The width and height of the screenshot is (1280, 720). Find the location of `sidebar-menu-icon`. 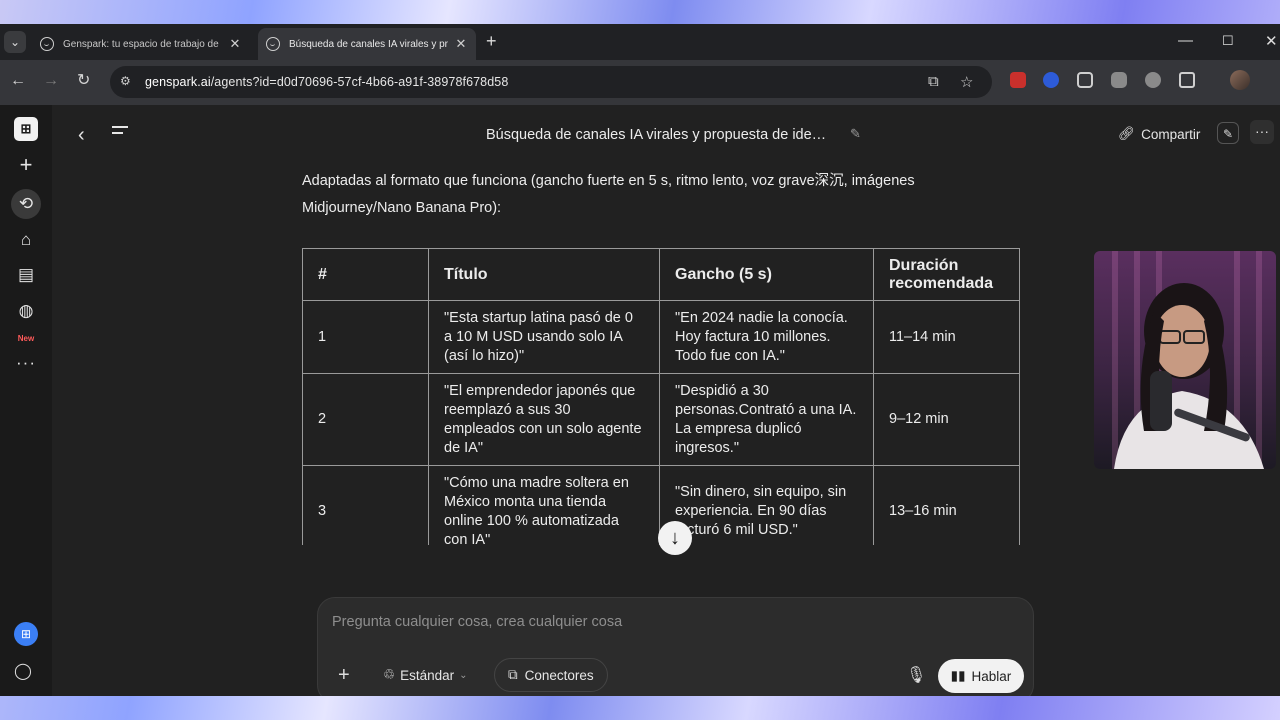

sidebar-menu-icon is located at coordinates (120, 132).